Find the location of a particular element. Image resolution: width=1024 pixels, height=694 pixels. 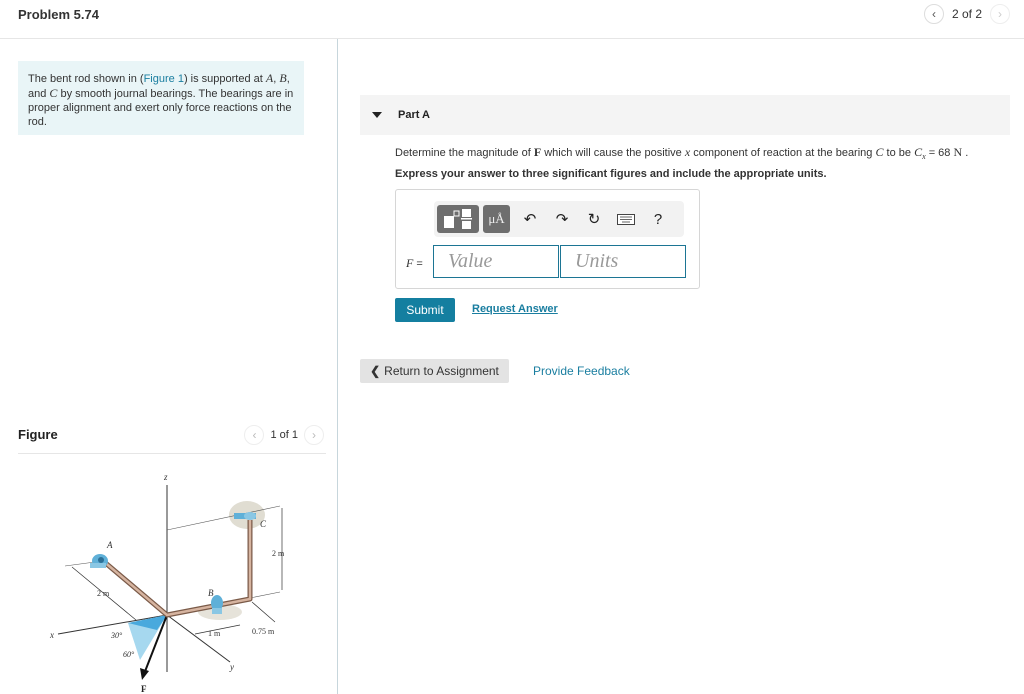

next-problem-button: › is located at coordinates (1000, 14).